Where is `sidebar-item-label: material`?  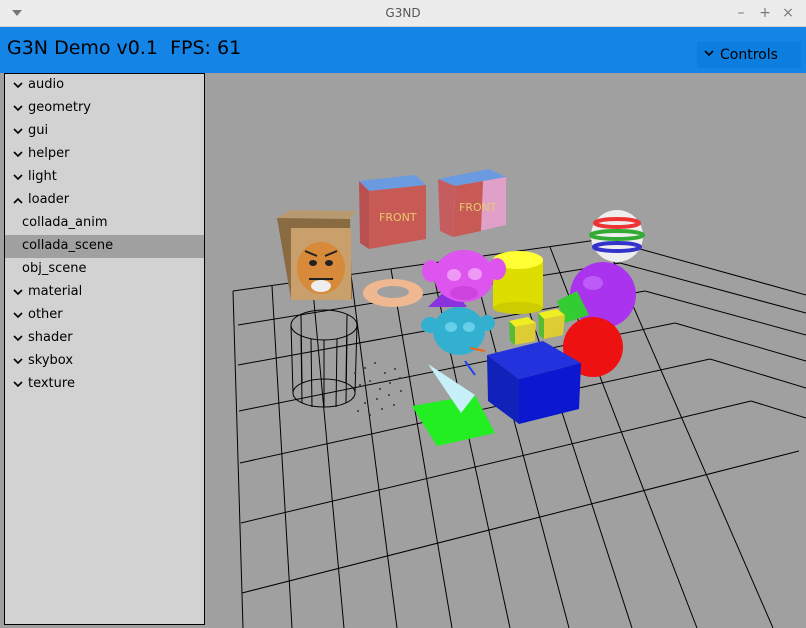 sidebar-item-label: material is located at coordinates (55, 291).